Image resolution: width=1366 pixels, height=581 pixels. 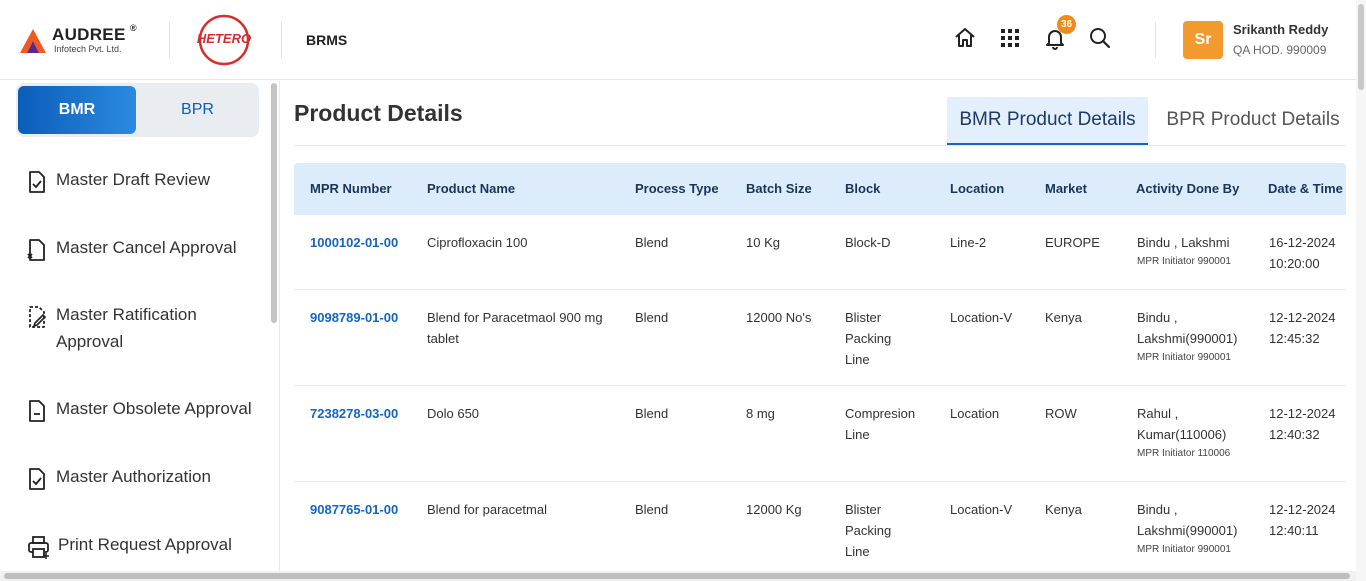 What do you see at coordinates (1294, 263) in the screenshot?
I see `time: 10:20:00` at bounding box center [1294, 263].